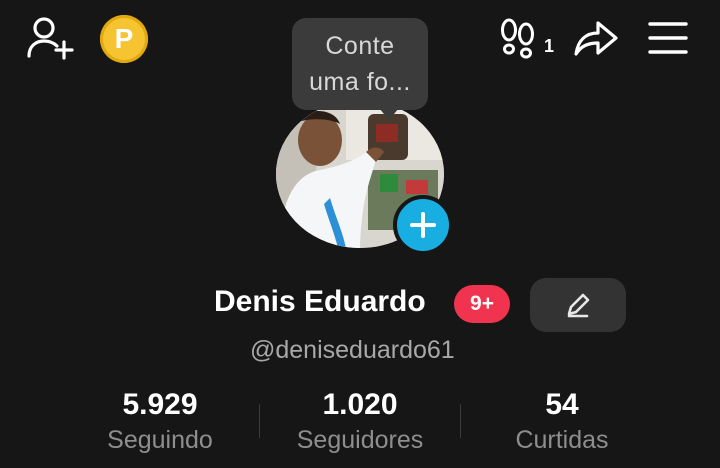  I want to click on coin-icon: P, so click(124, 39).